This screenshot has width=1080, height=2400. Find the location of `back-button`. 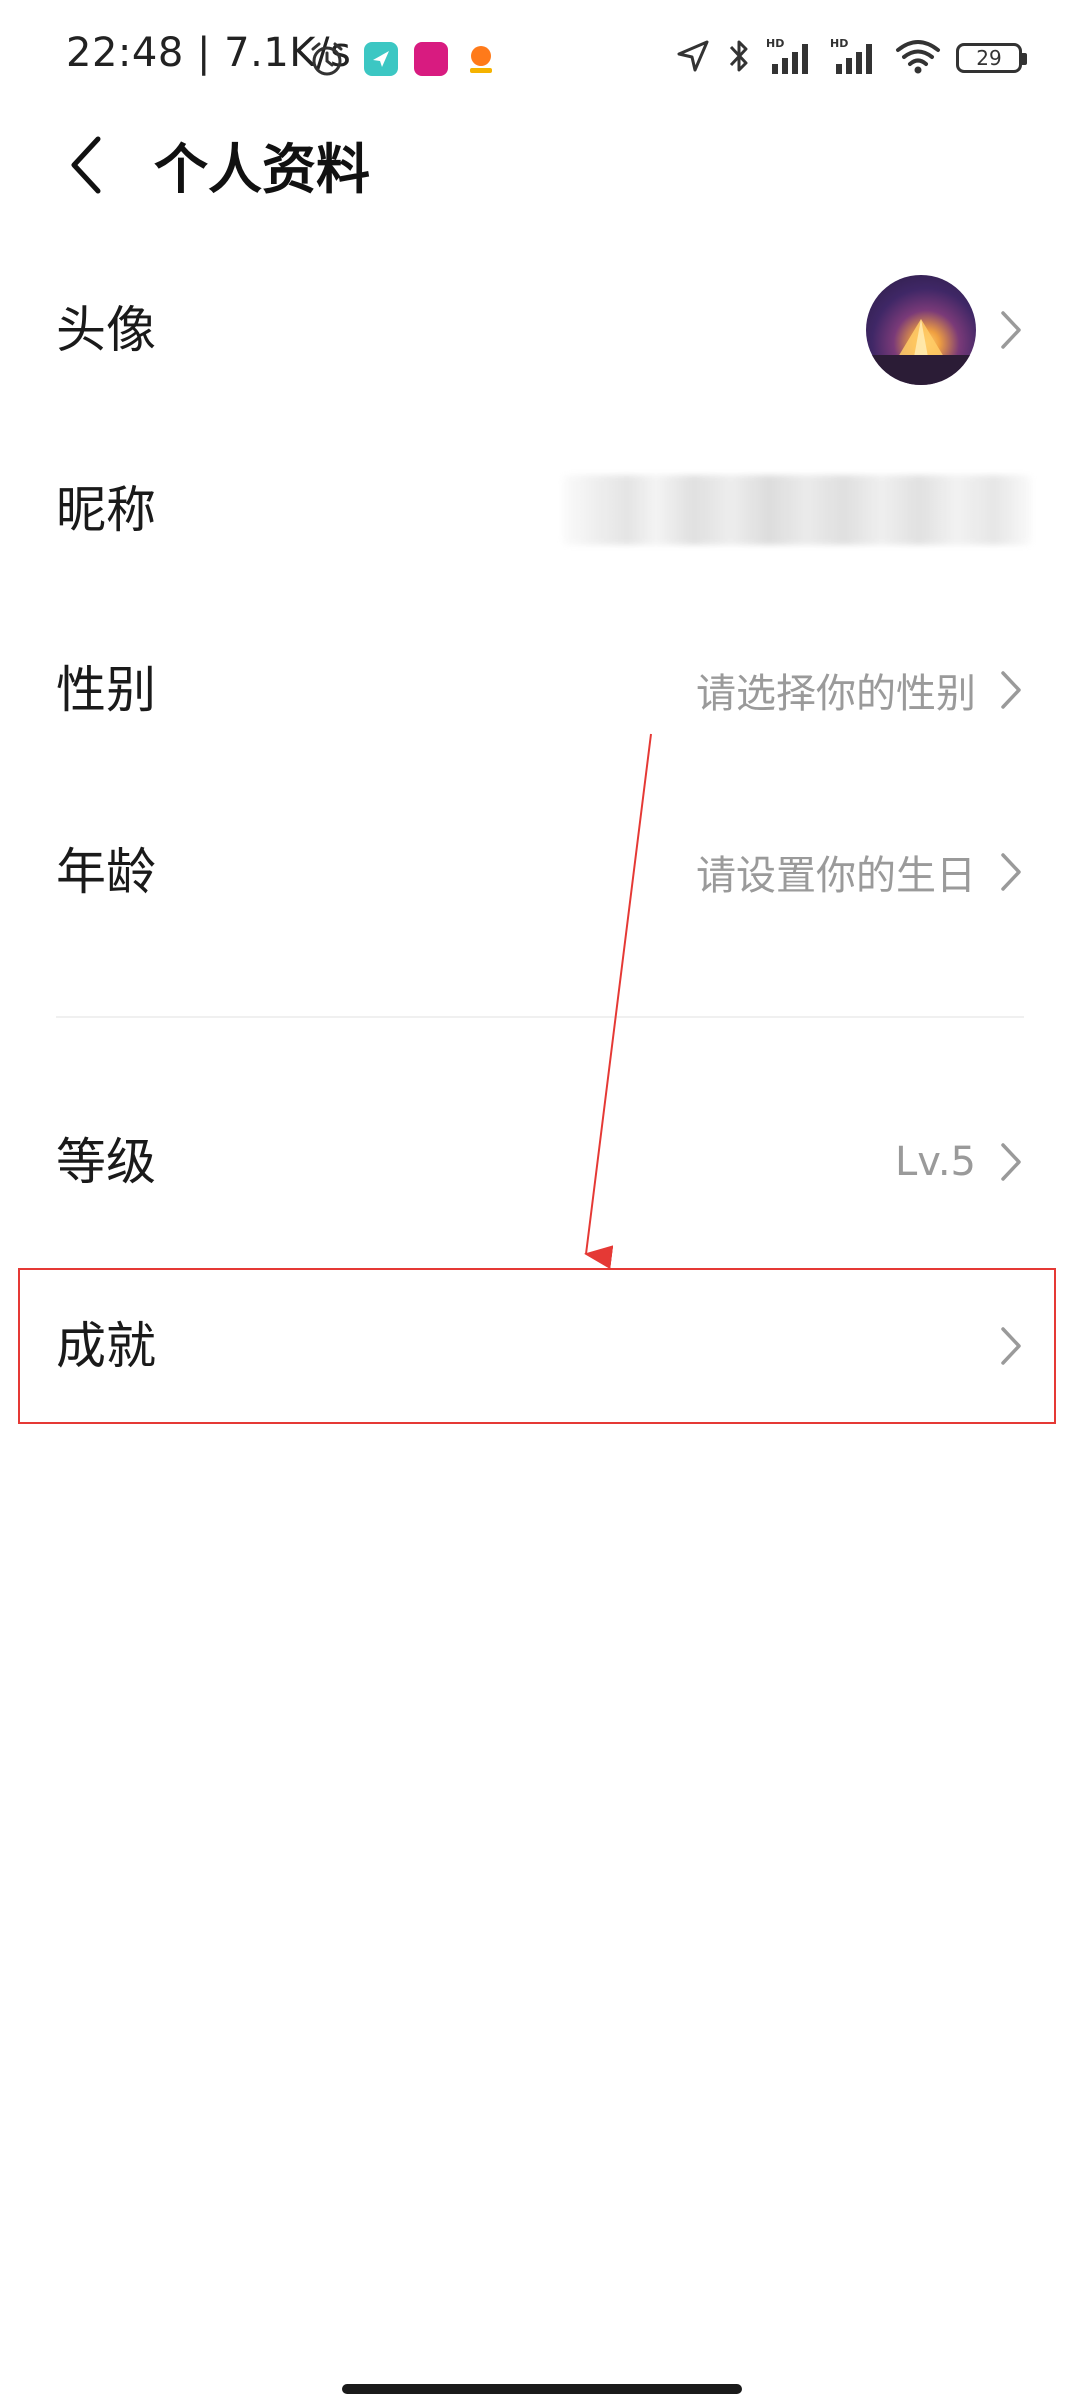

back-button is located at coordinates (86, 167).